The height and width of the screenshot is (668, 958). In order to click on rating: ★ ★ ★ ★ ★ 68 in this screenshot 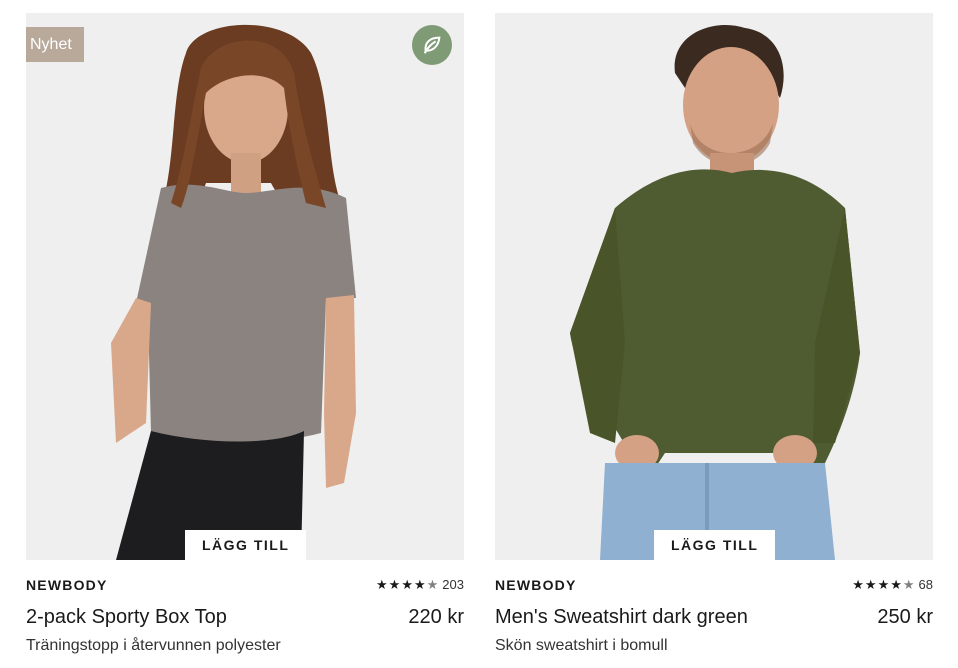, I will do `click(892, 584)`.